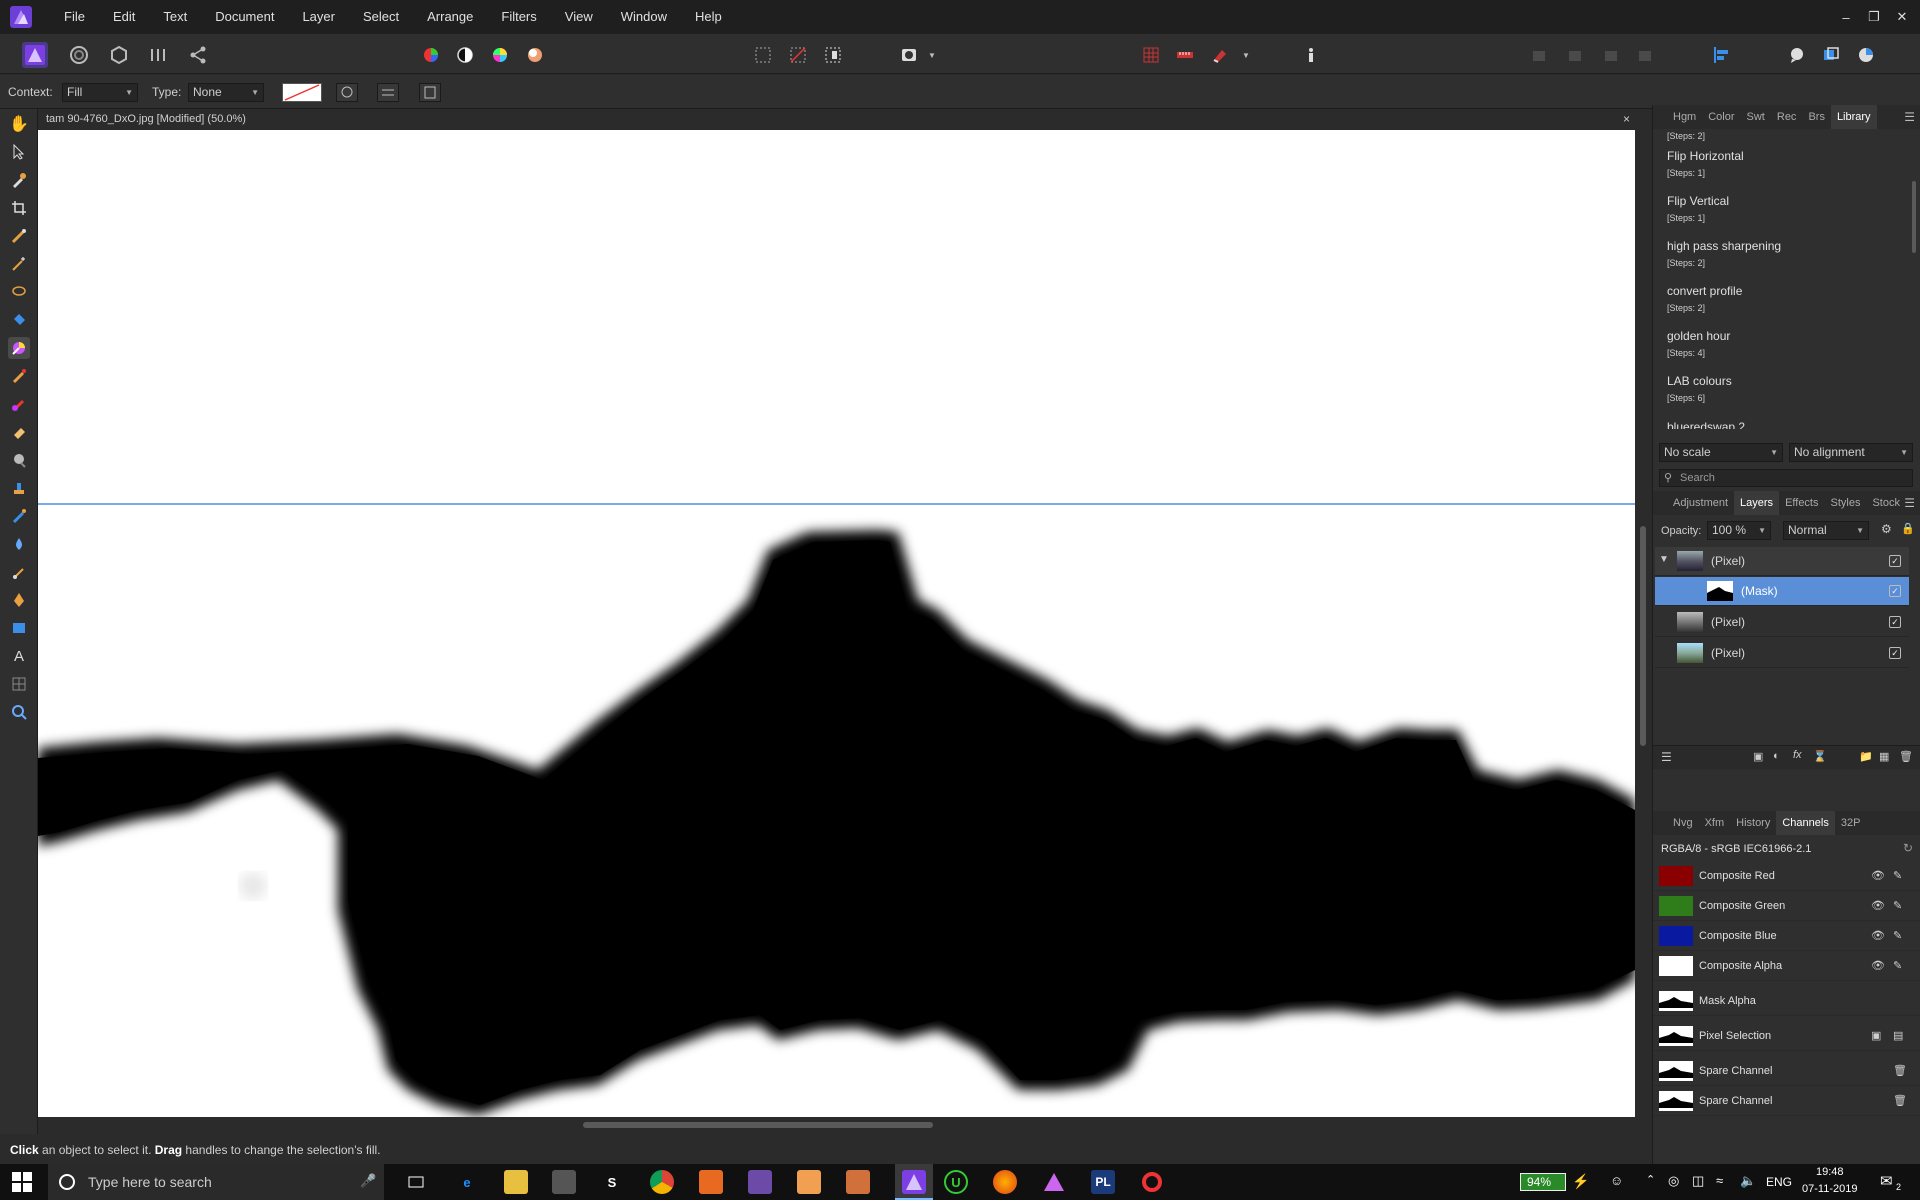 The height and width of the screenshot is (1200, 1920). What do you see at coordinates (318, 17) in the screenshot?
I see `menu-layer: Layer` at bounding box center [318, 17].